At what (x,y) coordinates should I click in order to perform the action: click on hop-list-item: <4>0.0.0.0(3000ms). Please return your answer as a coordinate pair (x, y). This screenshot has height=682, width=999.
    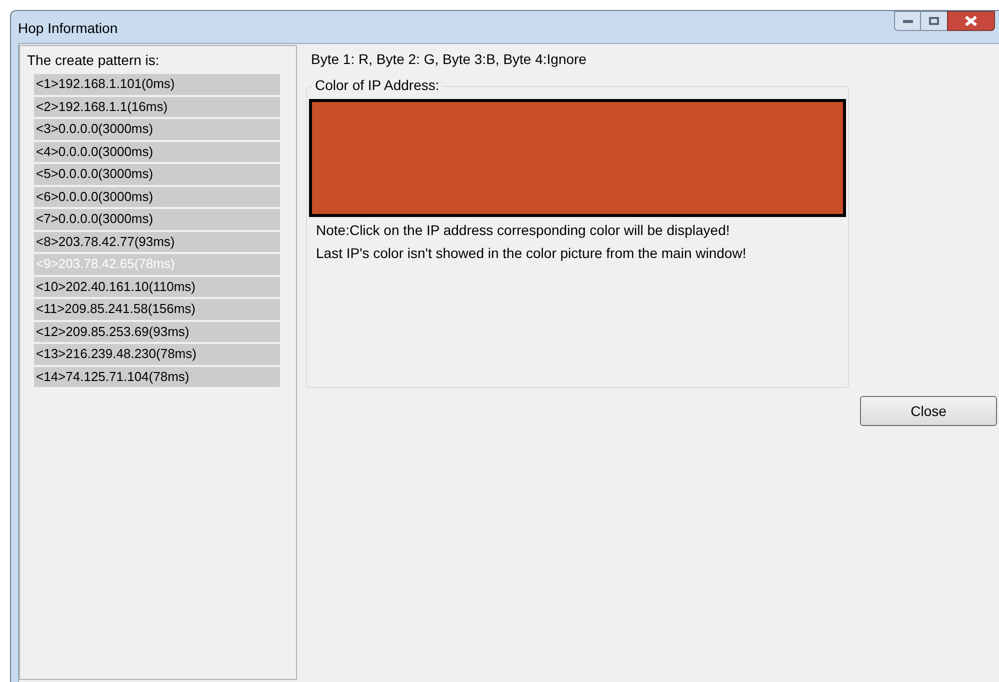
    Looking at the image, I should click on (157, 152).